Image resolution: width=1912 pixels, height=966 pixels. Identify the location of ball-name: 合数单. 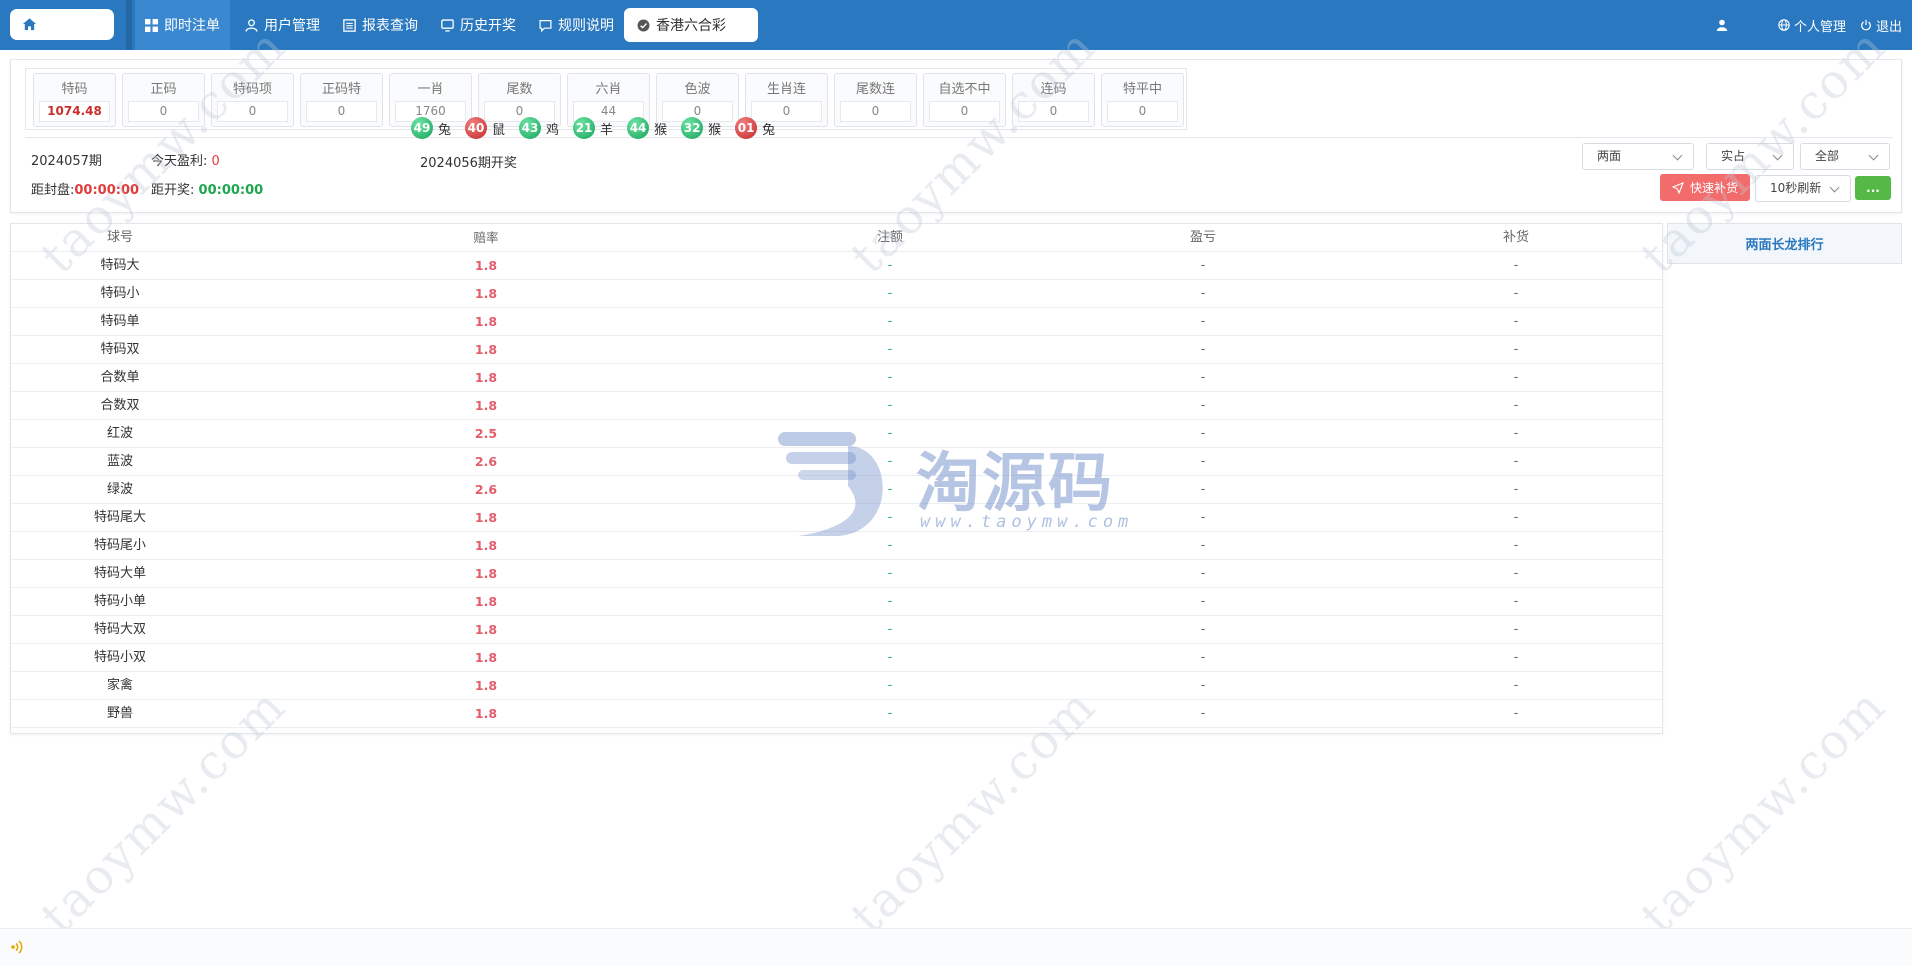
(120, 377).